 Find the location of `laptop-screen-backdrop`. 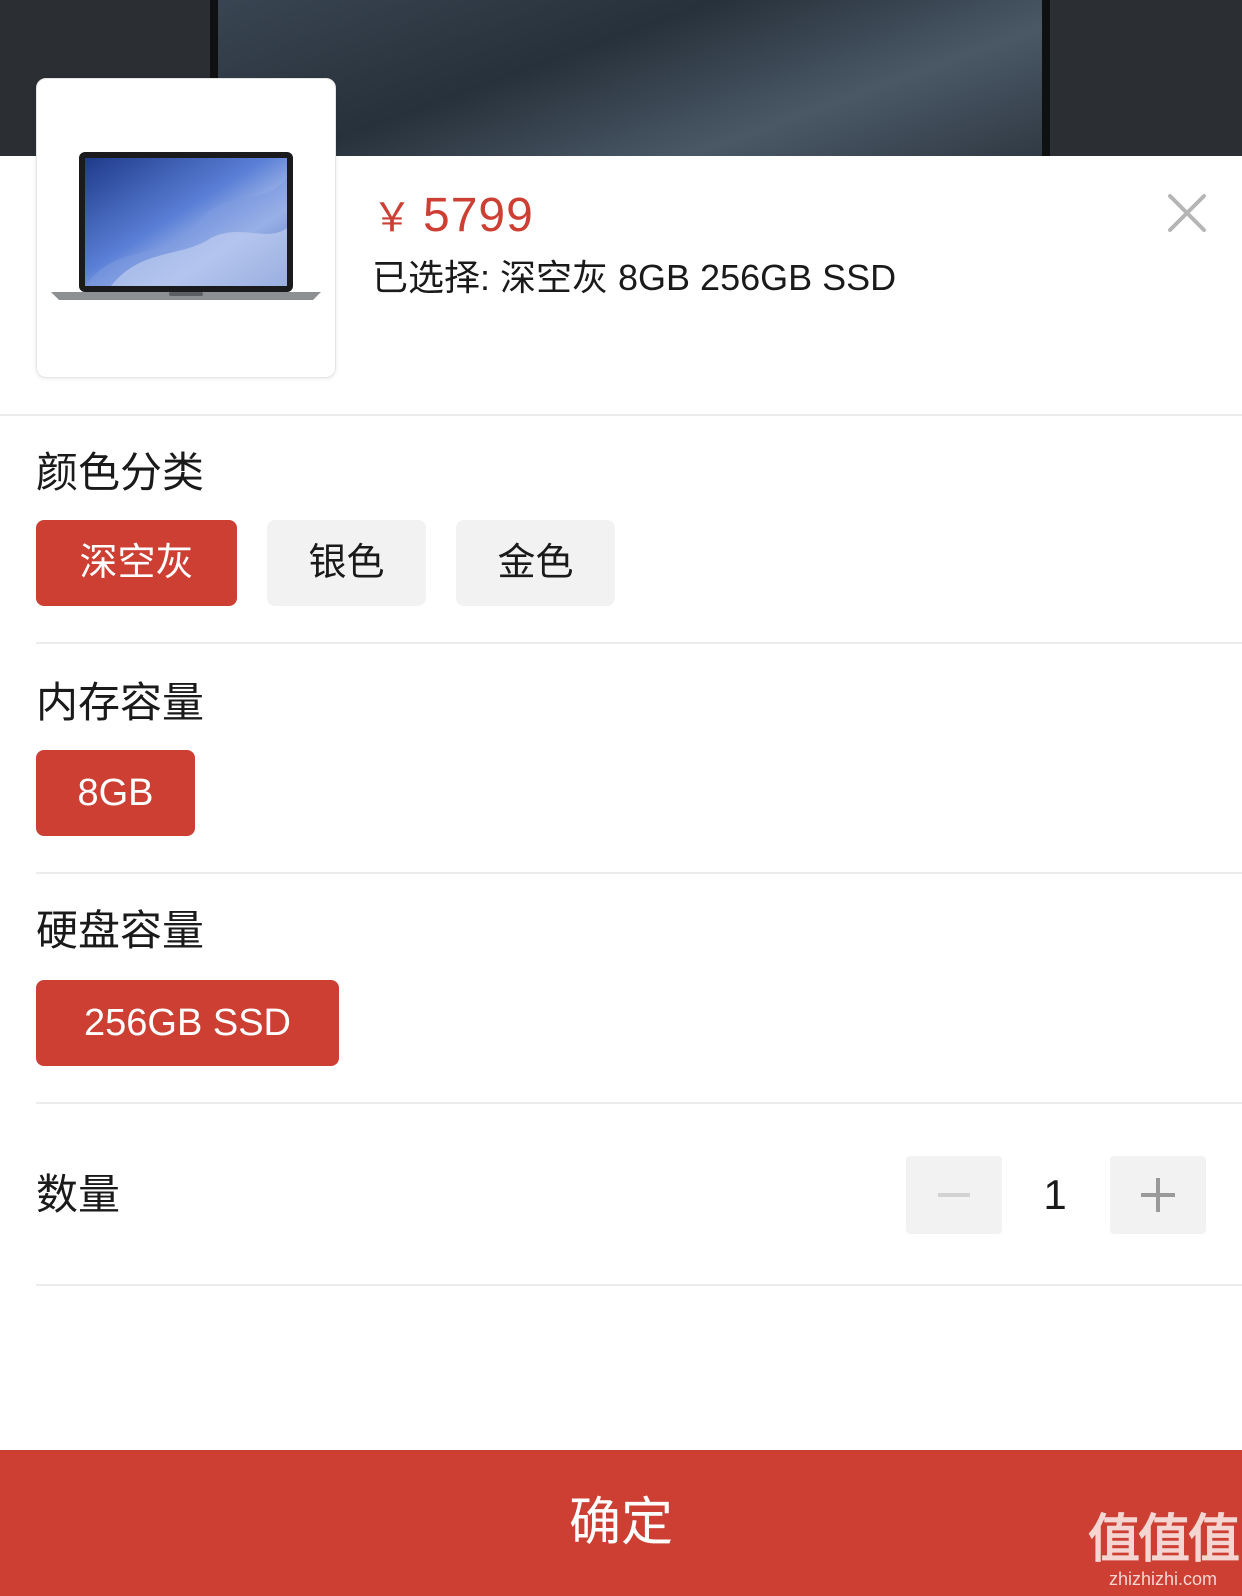

laptop-screen-backdrop is located at coordinates (630, 80).